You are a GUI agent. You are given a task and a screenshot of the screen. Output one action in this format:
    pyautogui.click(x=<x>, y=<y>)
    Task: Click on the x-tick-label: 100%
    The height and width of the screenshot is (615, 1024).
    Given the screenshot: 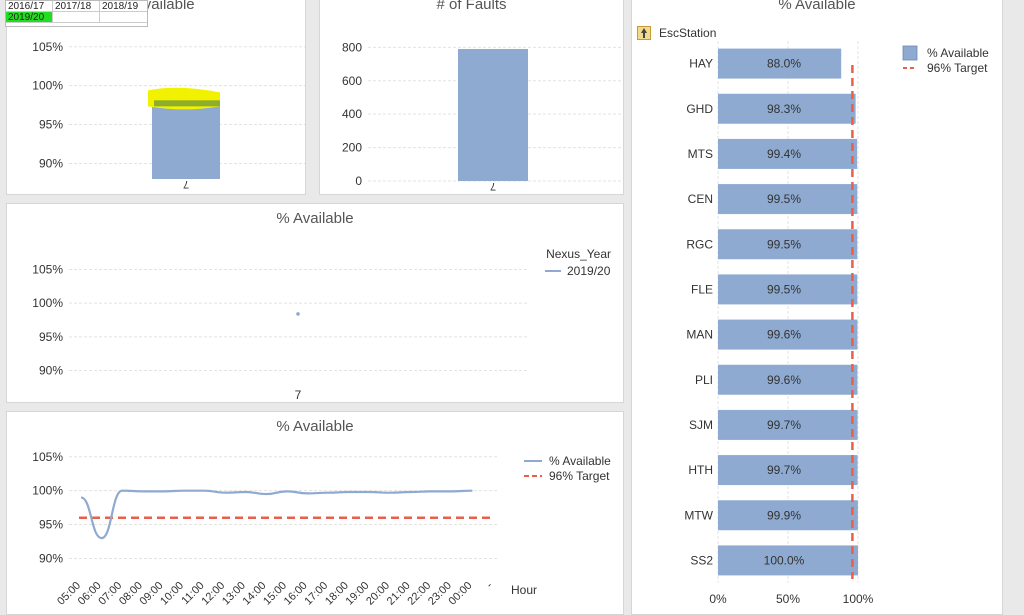 What is the action you would take?
    pyautogui.click(x=858, y=599)
    